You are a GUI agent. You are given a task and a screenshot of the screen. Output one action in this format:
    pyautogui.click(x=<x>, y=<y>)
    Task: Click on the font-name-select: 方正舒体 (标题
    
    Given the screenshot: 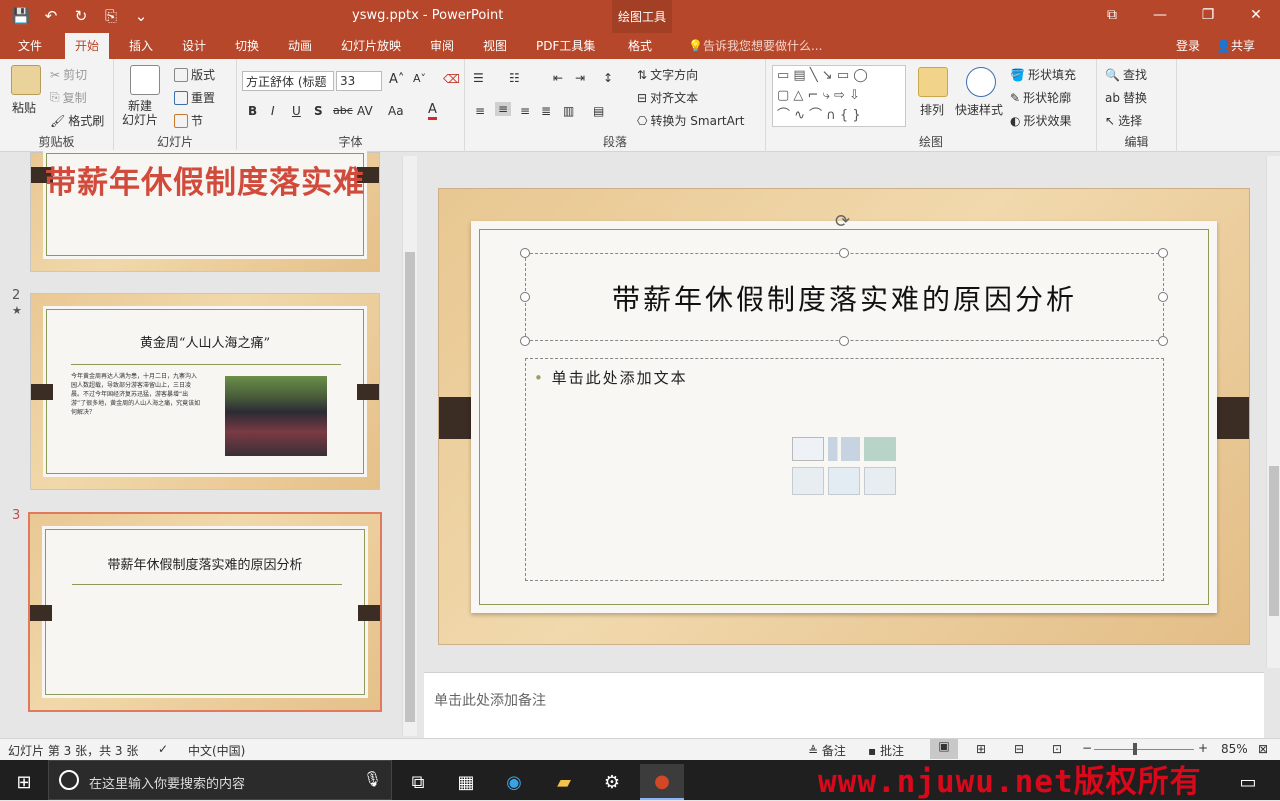 What is the action you would take?
    pyautogui.click(x=288, y=81)
    